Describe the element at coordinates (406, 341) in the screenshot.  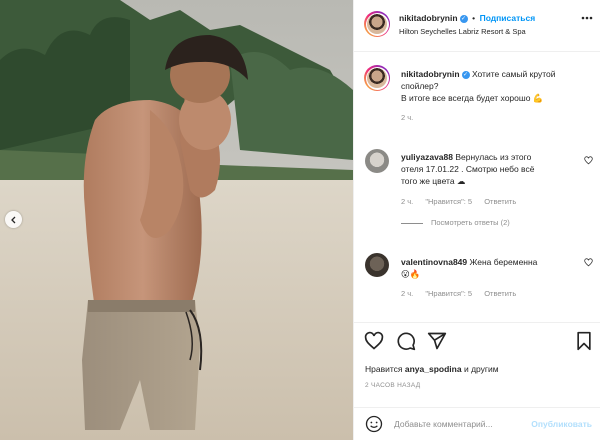
I see `comment-icon` at that location.